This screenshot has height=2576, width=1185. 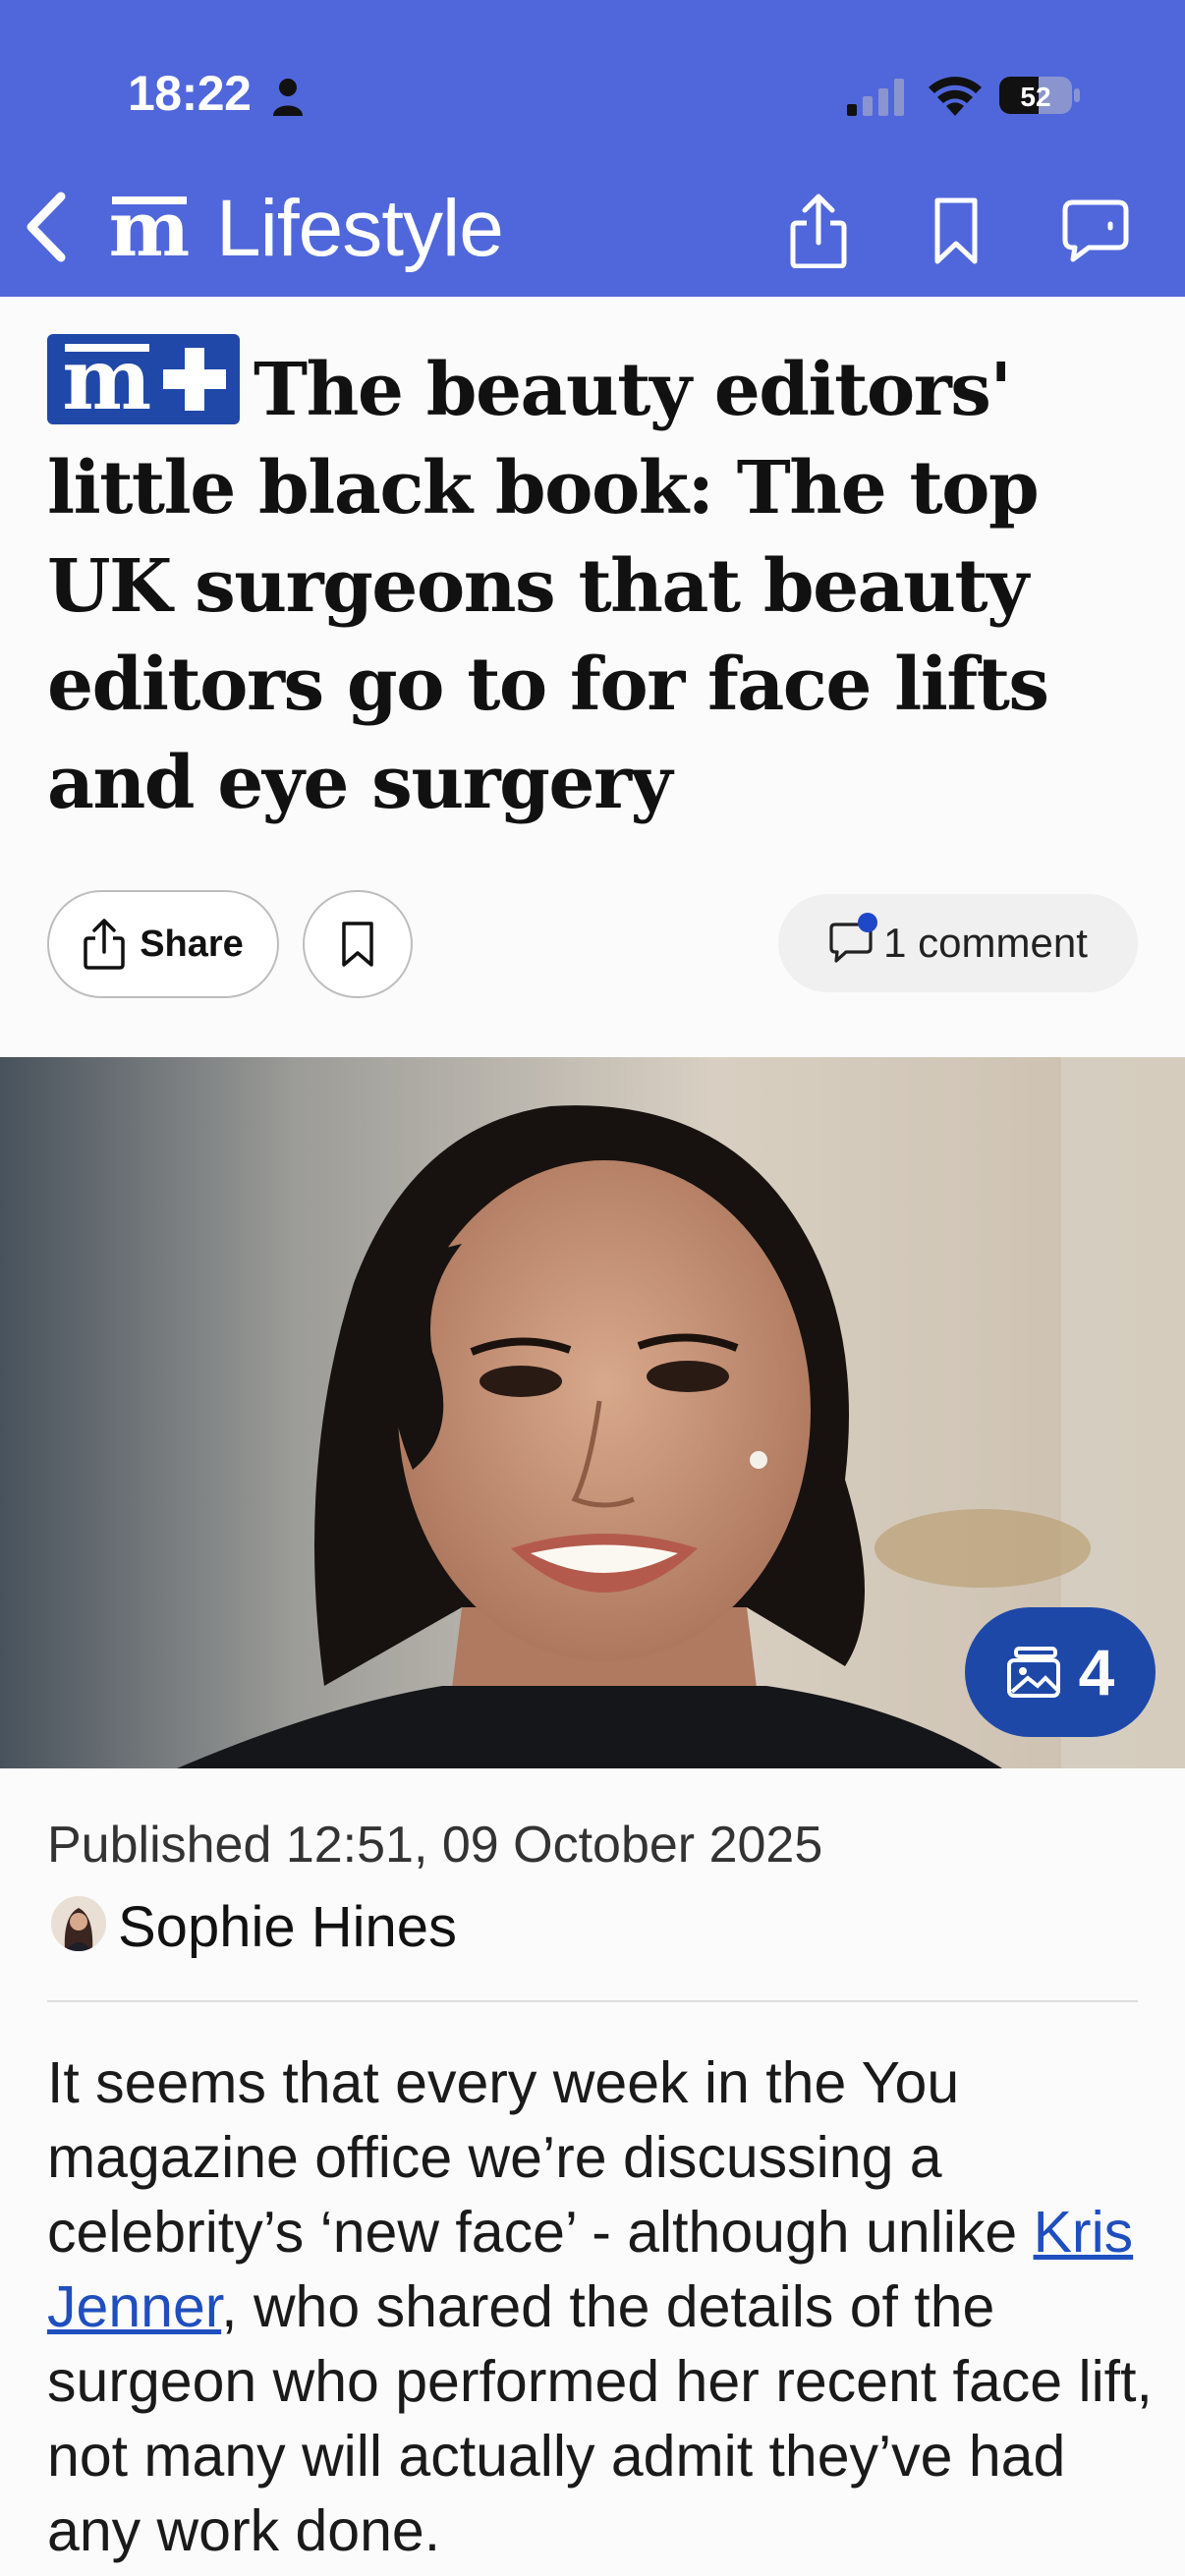 What do you see at coordinates (956, 96) in the screenshot?
I see `wifi-icon` at bounding box center [956, 96].